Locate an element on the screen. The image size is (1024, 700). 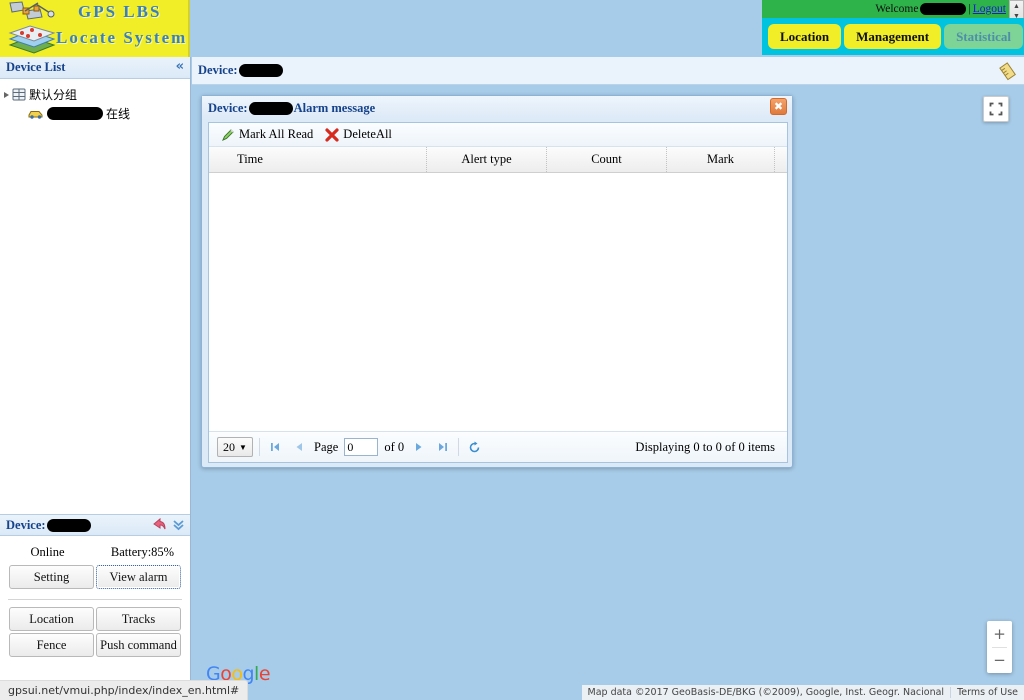
app-logo: GPS LBS Locate System is located at coordinates (95, 28).